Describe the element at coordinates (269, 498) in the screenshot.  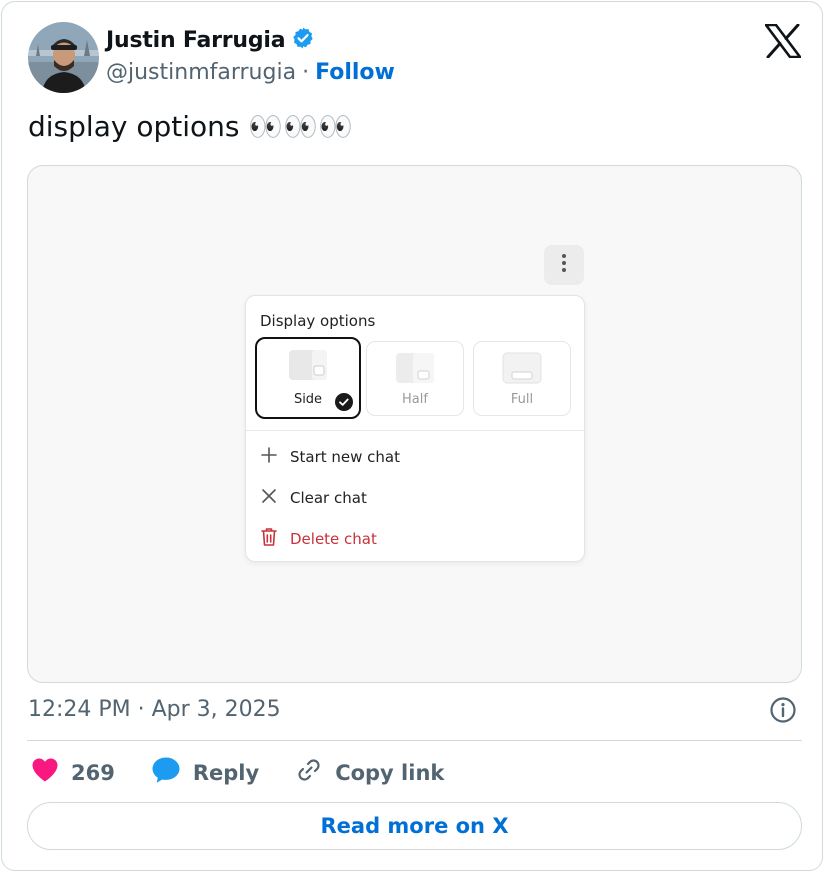
I see `x-icon` at that location.